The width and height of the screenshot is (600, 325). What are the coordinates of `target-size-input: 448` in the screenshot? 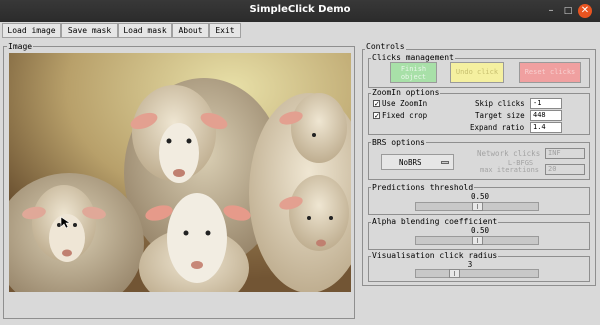 It's located at (546, 115).